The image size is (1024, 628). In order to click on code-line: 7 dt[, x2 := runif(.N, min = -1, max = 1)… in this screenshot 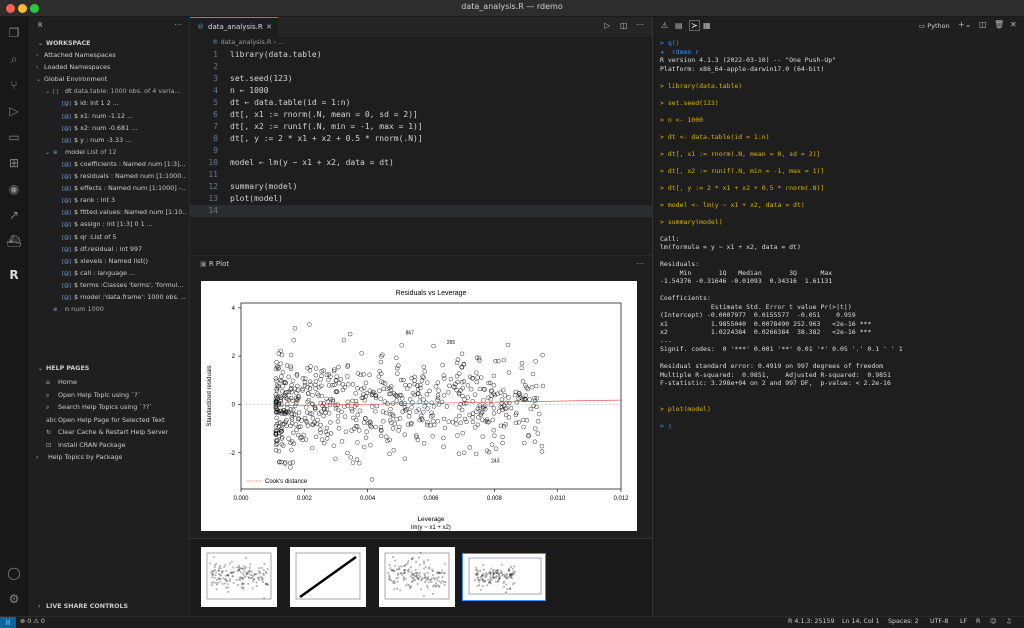, I will do `click(306, 127)`.